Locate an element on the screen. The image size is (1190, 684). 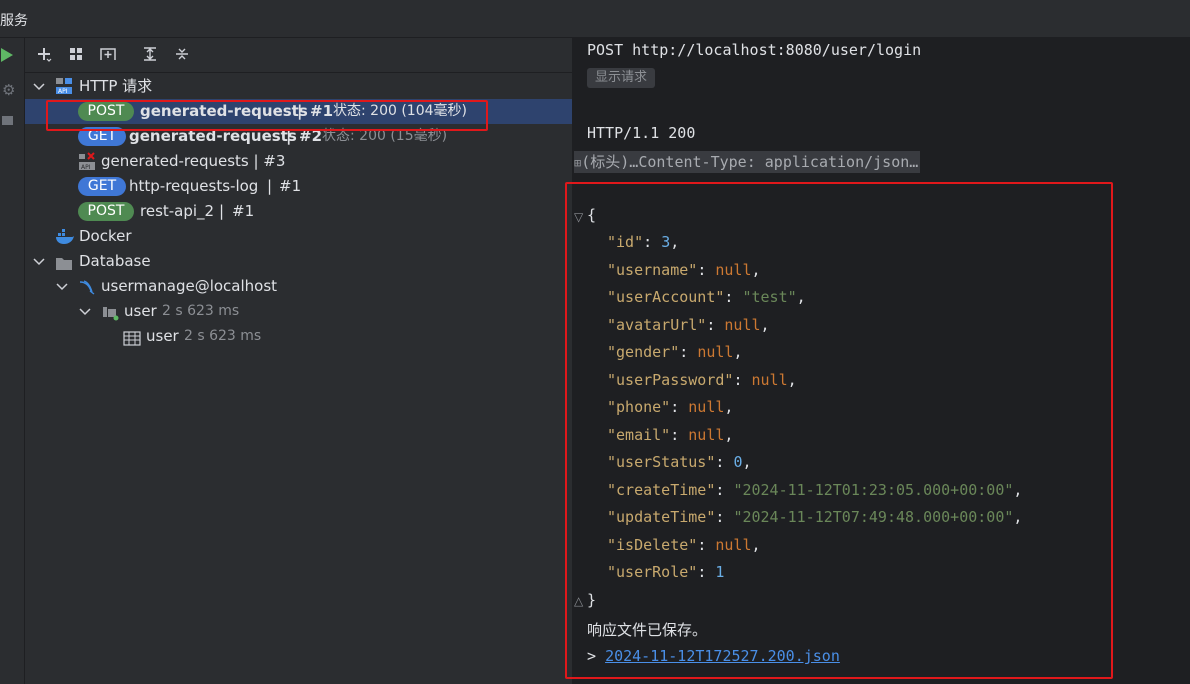
tree-node-database: Database is located at coordinates (298, 261).